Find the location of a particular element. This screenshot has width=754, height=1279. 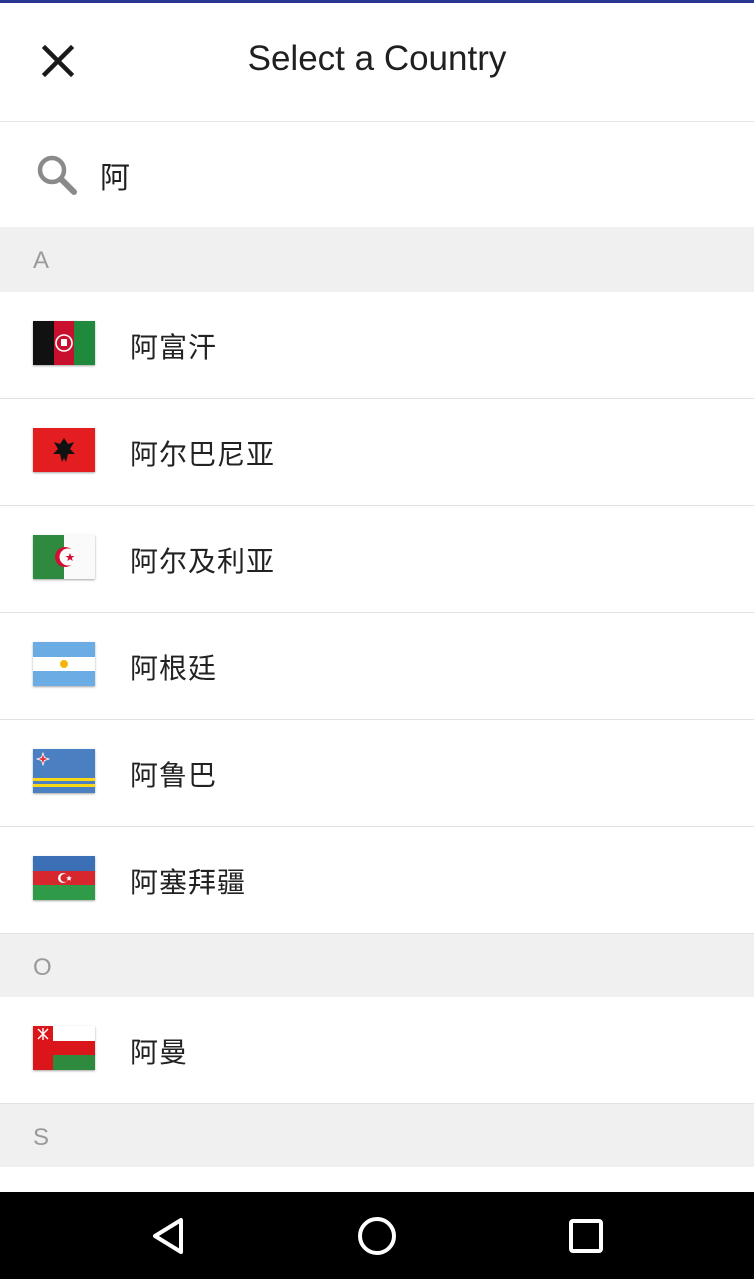

country-name: 阿曼 is located at coordinates (159, 1052).